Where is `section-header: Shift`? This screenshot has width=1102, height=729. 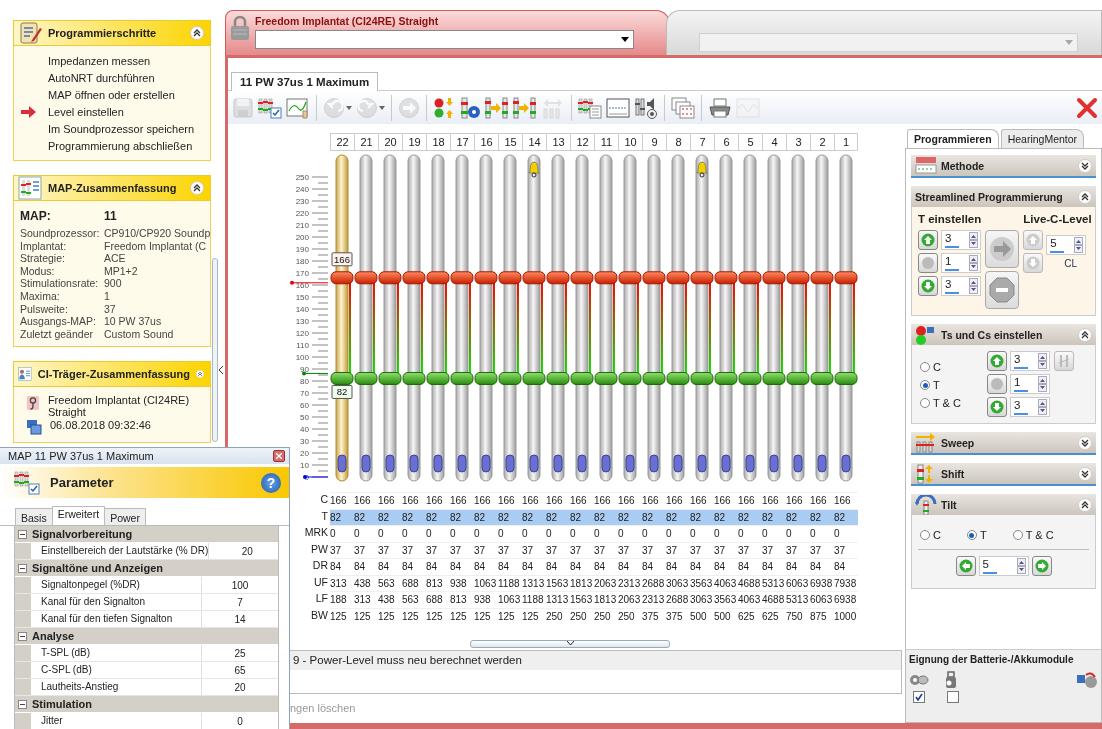 section-header: Shift is located at coordinates (1003, 474).